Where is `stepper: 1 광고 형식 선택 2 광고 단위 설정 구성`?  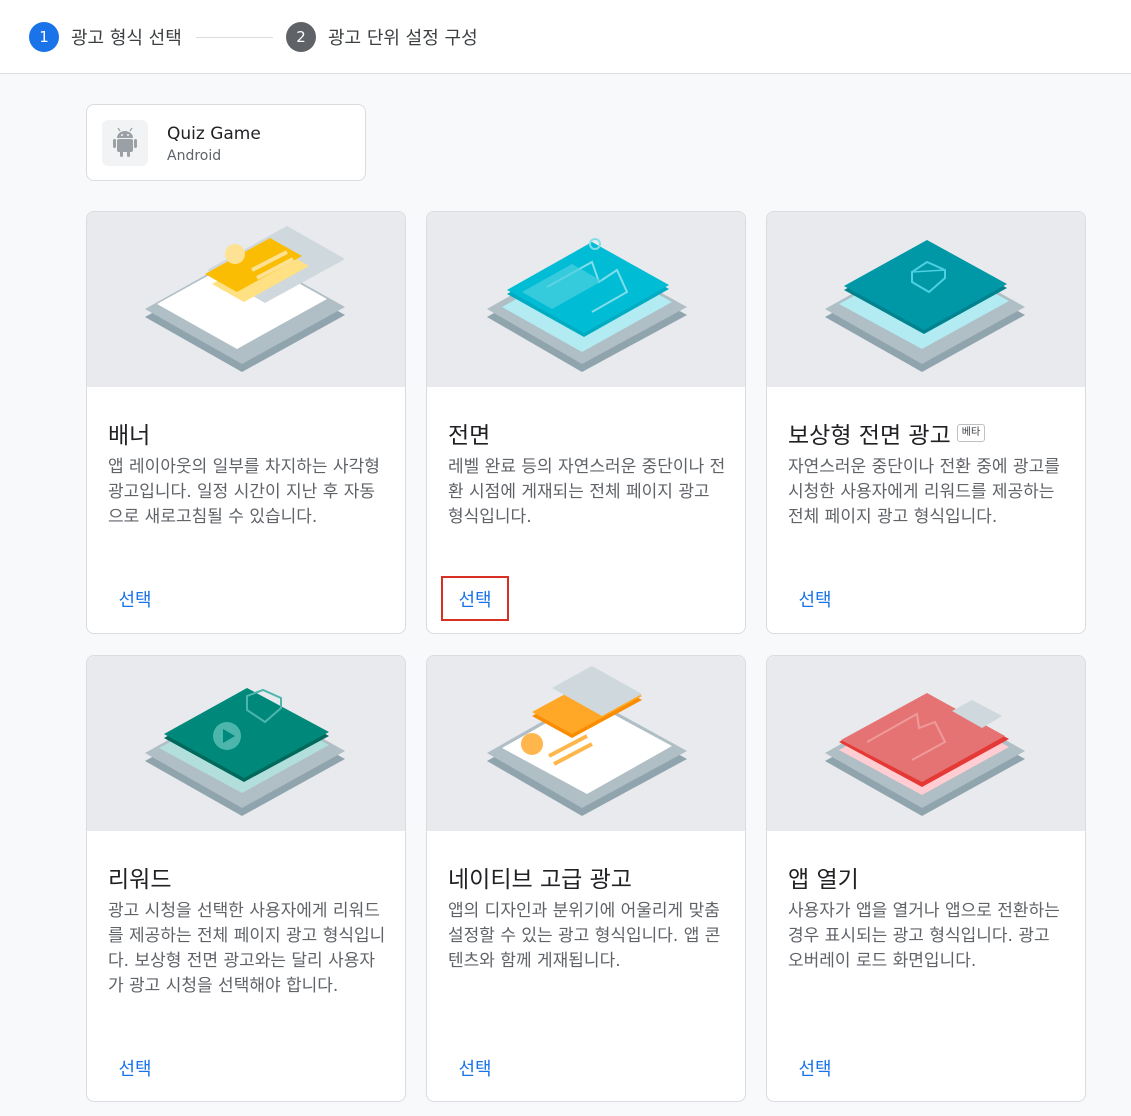
stepper: 1 광고 형식 선택 2 광고 단위 설정 구성 is located at coordinates (565, 37).